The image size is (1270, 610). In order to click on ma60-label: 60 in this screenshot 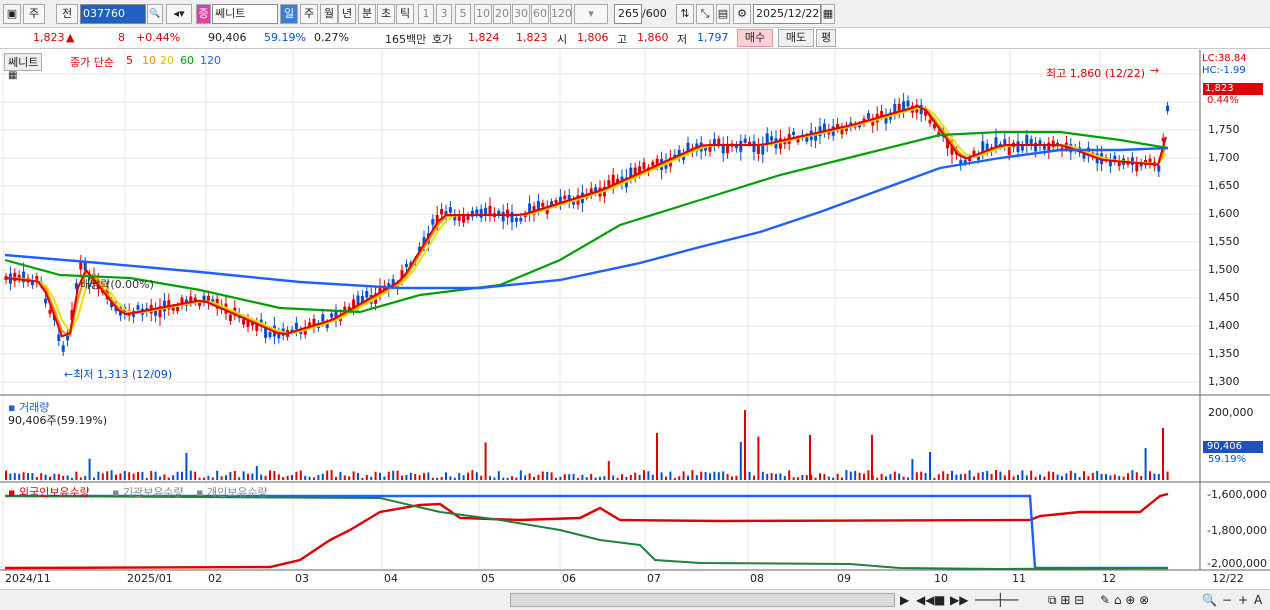, I will do `click(187, 60)`.